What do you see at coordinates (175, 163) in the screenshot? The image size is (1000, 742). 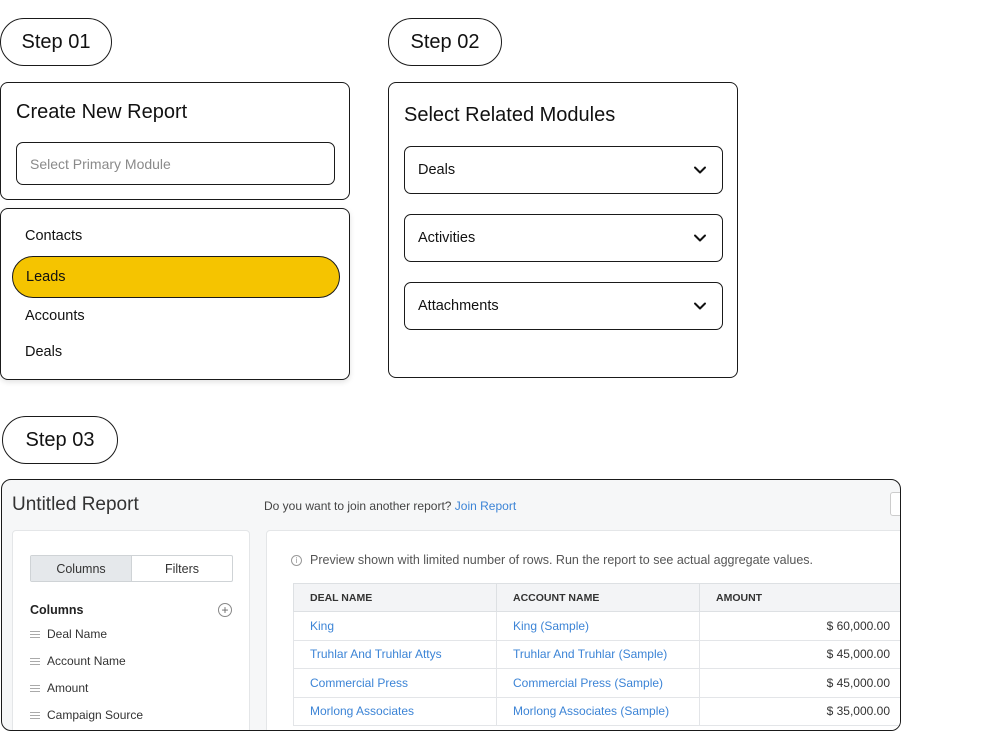 I see `primary-module-select: Select Primary Module` at bounding box center [175, 163].